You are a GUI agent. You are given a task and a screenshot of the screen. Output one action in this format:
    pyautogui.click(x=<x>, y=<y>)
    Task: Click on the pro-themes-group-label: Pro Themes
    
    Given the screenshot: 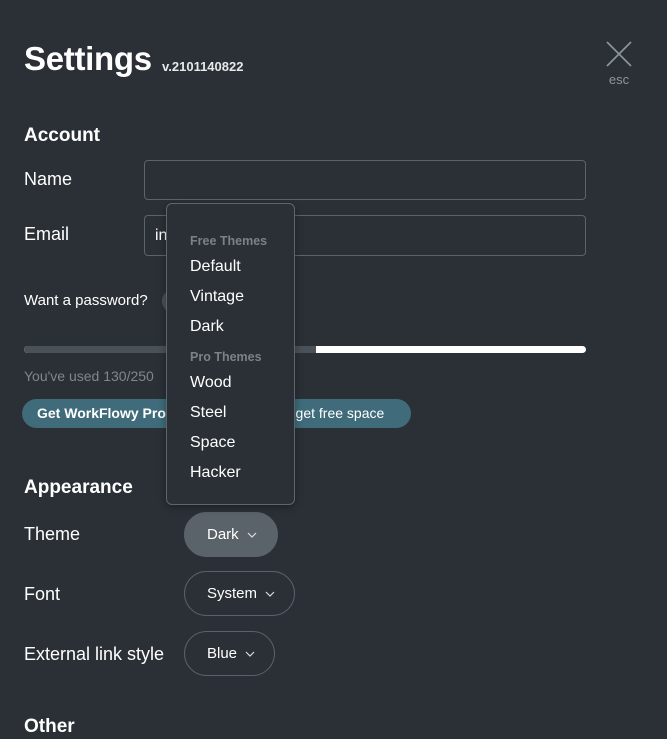 What is the action you would take?
    pyautogui.click(x=226, y=357)
    